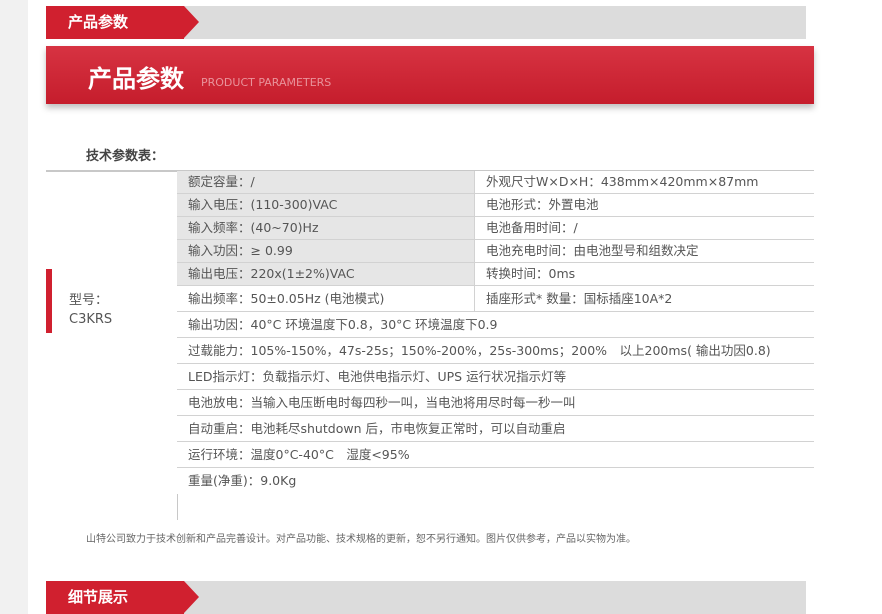 The height and width of the screenshot is (614, 882). What do you see at coordinates (266, 82) in the screenshot?
I see `banner-subtitle: PRODUCT PARAMETERS` at bounding box center [266, 82].